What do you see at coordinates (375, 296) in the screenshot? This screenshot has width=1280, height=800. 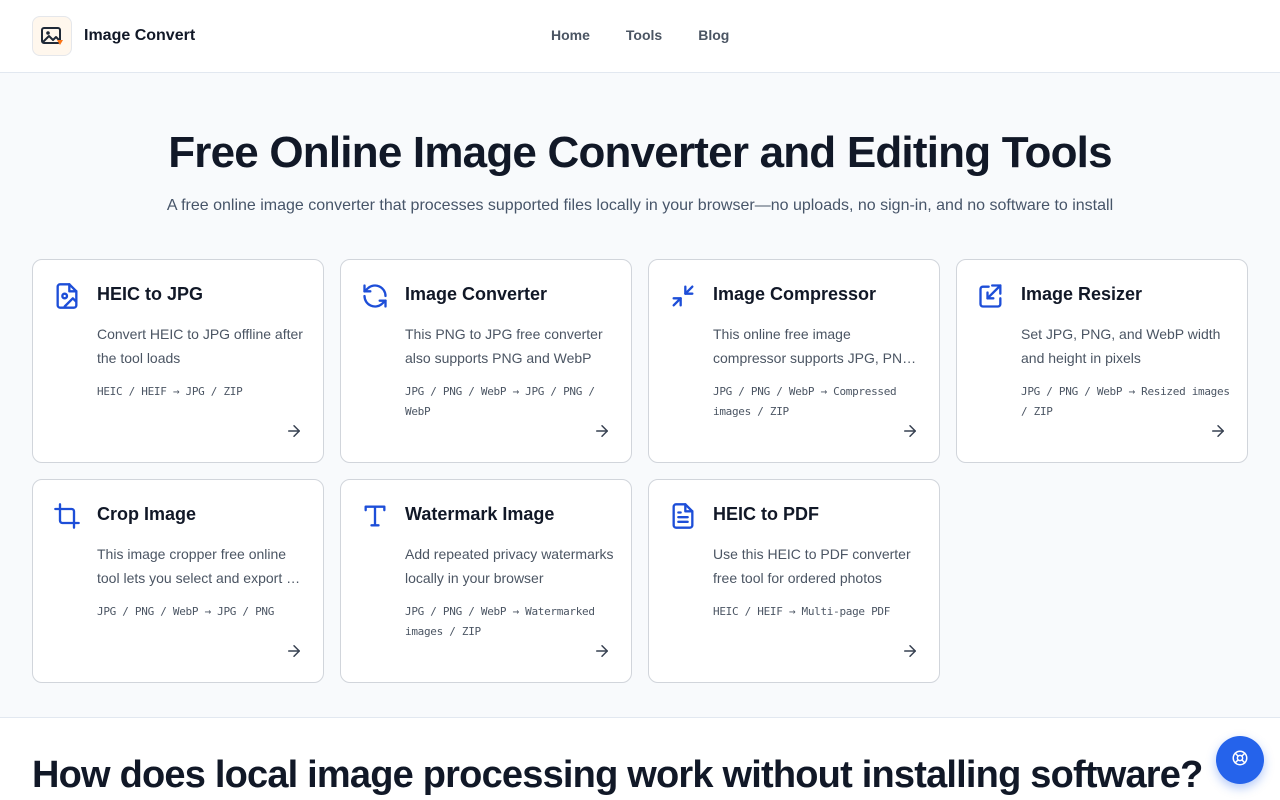 I see `refresh-icon` at bounding box center [375, 296].